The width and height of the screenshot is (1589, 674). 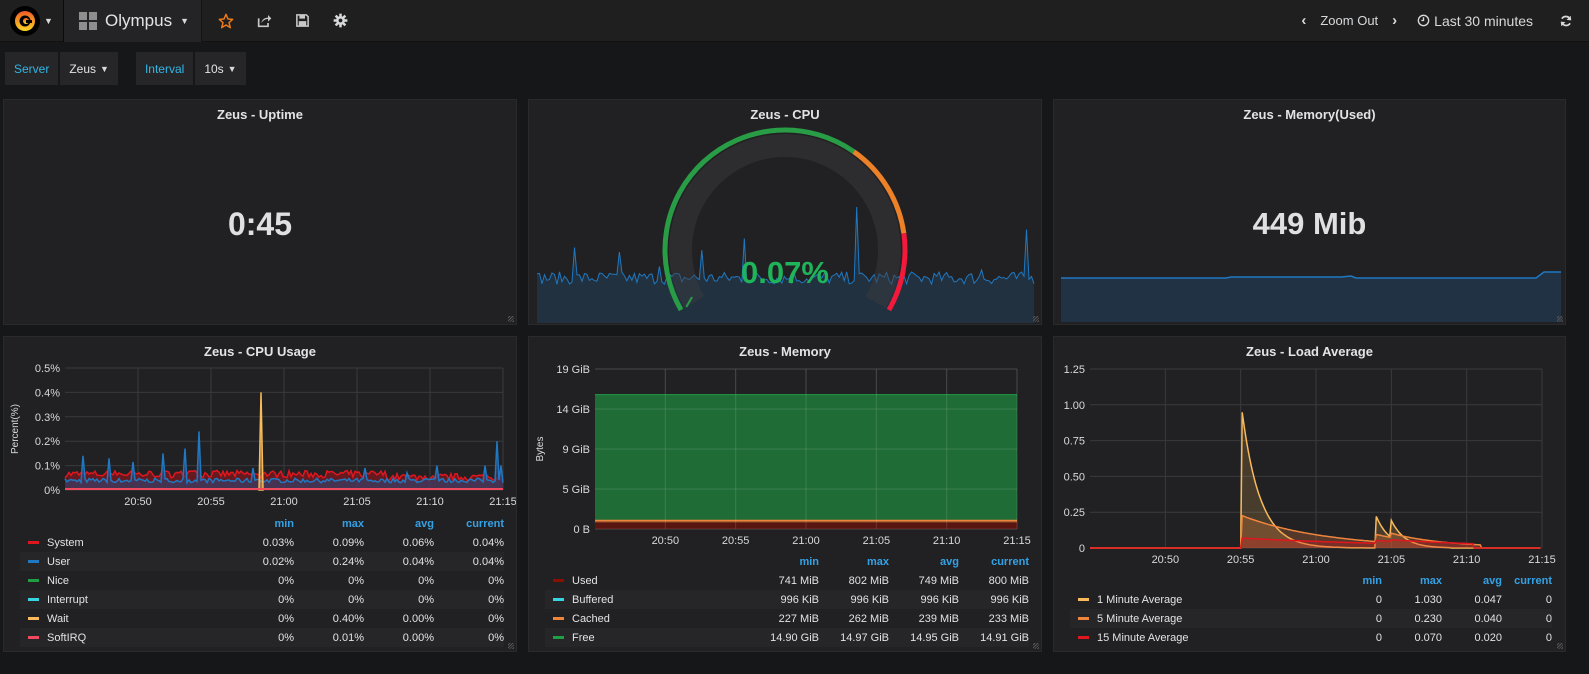 I want to click on x-tick-label: 20:50, so click(x=138, y=502).